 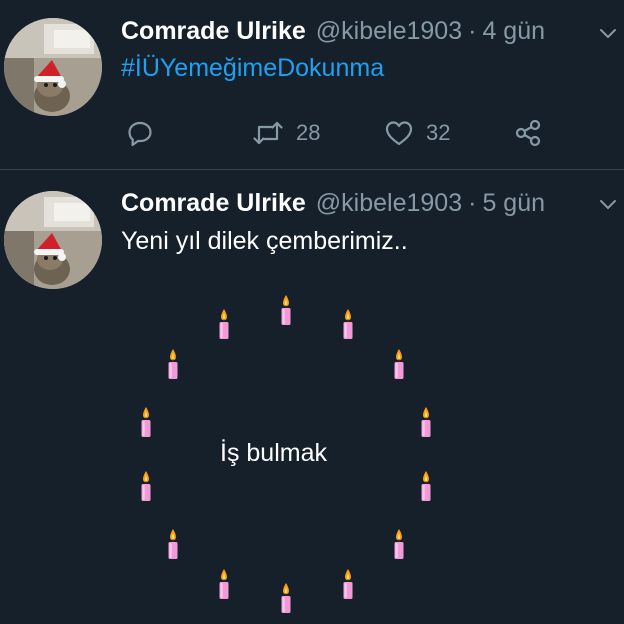 I want to click on share-button, so click(x=528, y=133).